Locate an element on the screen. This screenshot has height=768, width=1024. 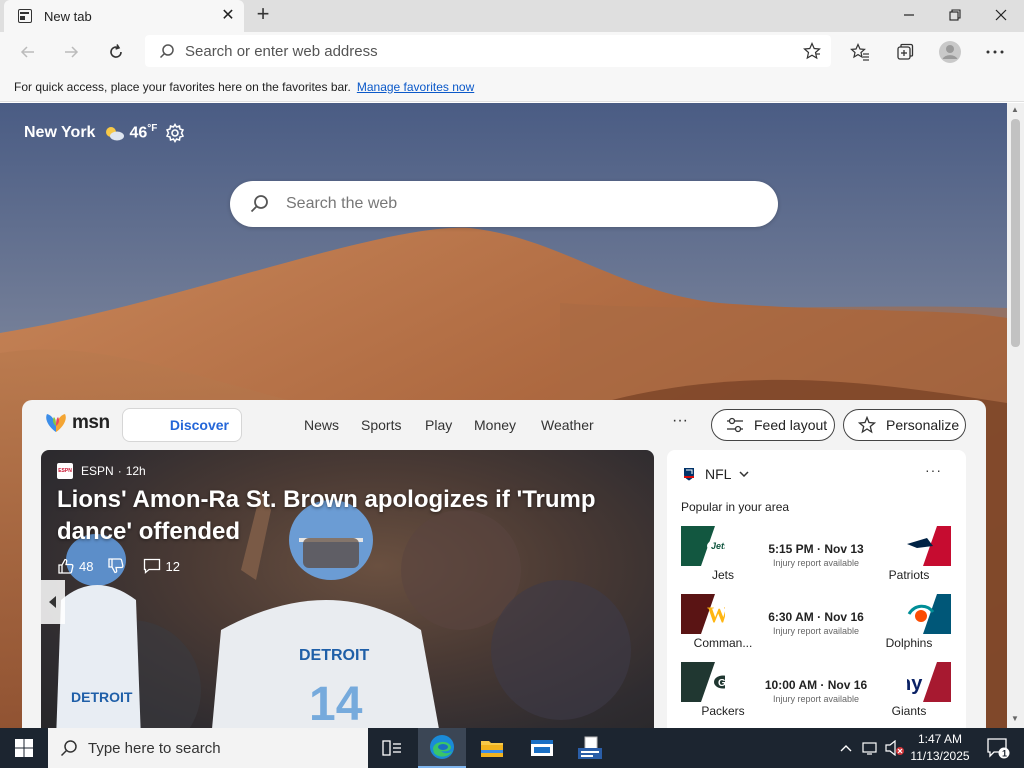
game-time: 5:15 PM · Nov 13 is located at coordinates (816, 549).